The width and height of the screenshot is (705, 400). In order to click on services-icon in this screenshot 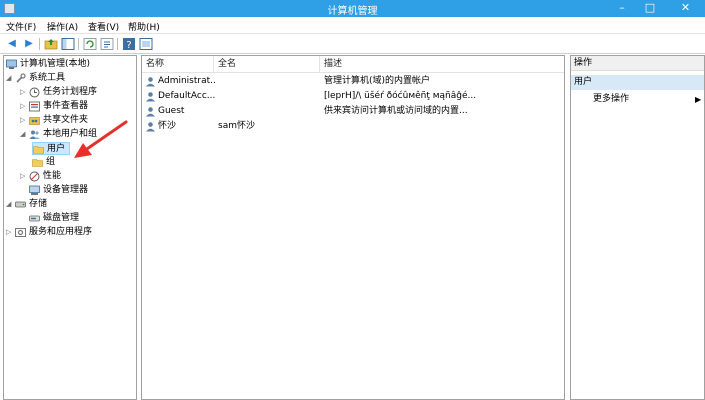, I will do `click(20, 232)`.